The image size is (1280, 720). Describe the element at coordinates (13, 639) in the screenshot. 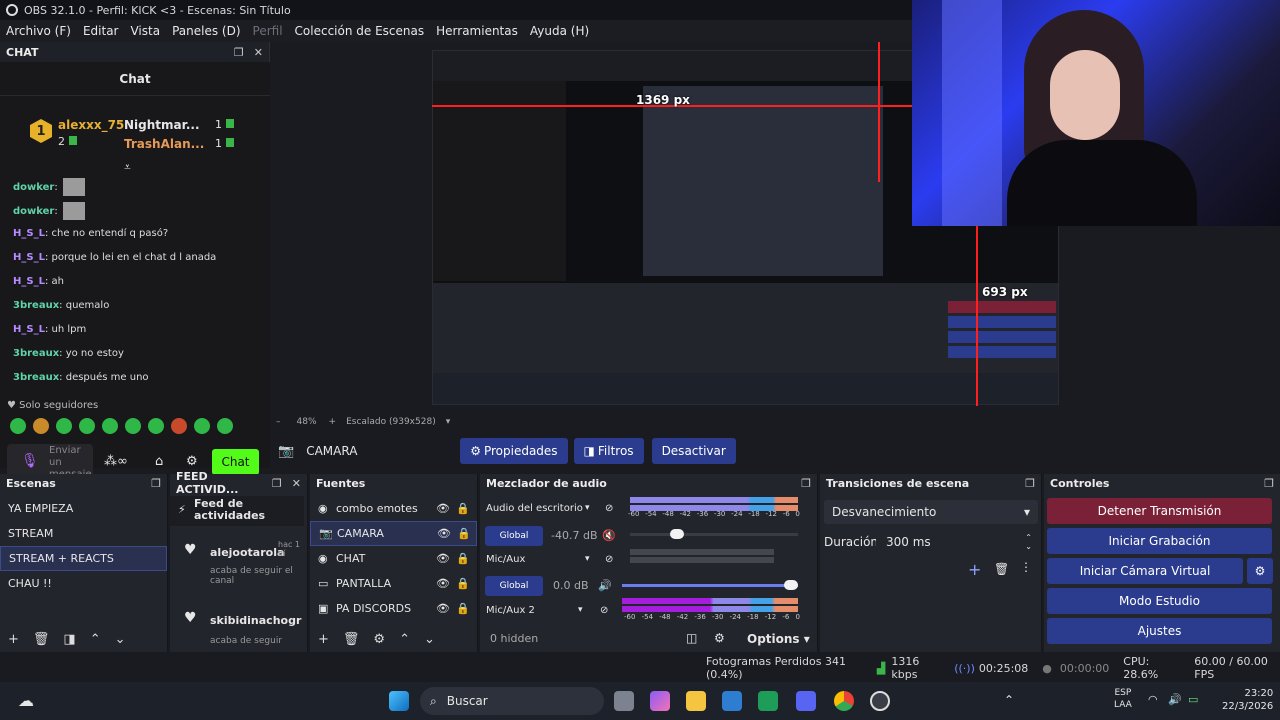

I see `add-scene-button: +` at that location.